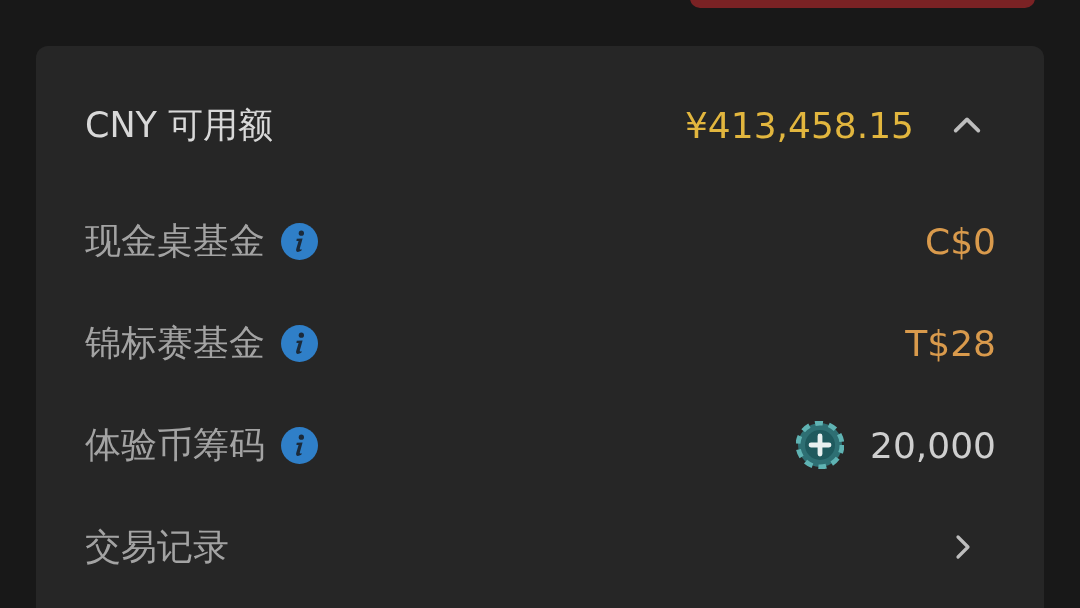 The width and height of the screenshot is (1080, 608). What do you see at coordinates (933, 445) in the screenshot?
I see `row-value: 20,000` at bounding box center [933, 445].